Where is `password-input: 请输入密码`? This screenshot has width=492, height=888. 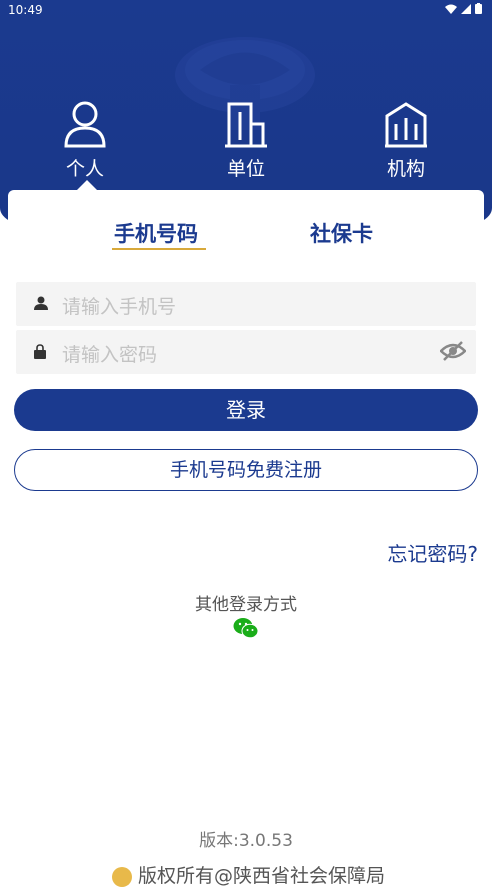
password-input: 请输入密码 is located at coordinates (109, 353).